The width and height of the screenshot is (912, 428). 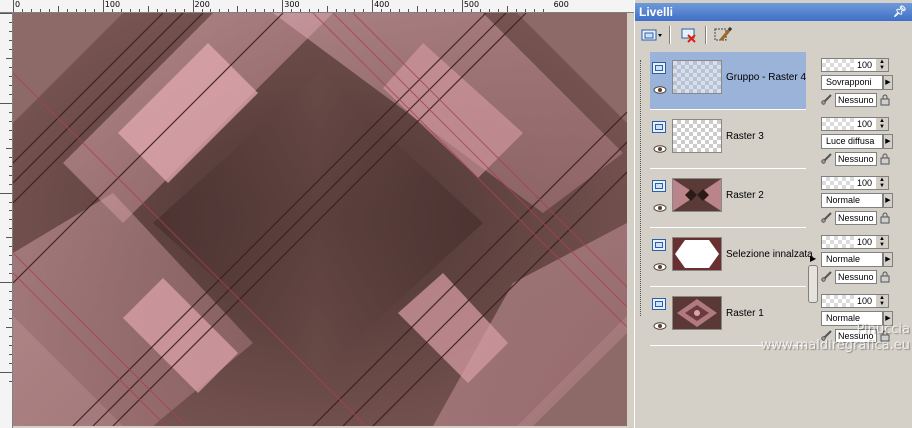 What do you see at coordinates (766, 77) in the screenshot?
I see `layer-name: Gruppo - Raster 4` at bounding box center [766, 77].